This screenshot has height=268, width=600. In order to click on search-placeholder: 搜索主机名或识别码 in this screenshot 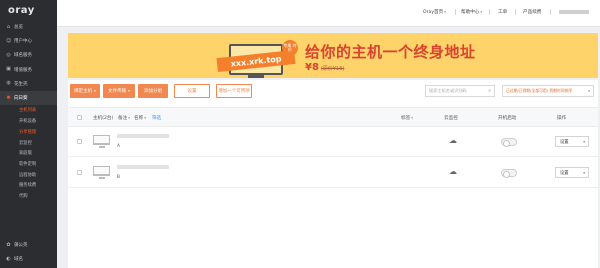, I will do `click(448, 90)`.